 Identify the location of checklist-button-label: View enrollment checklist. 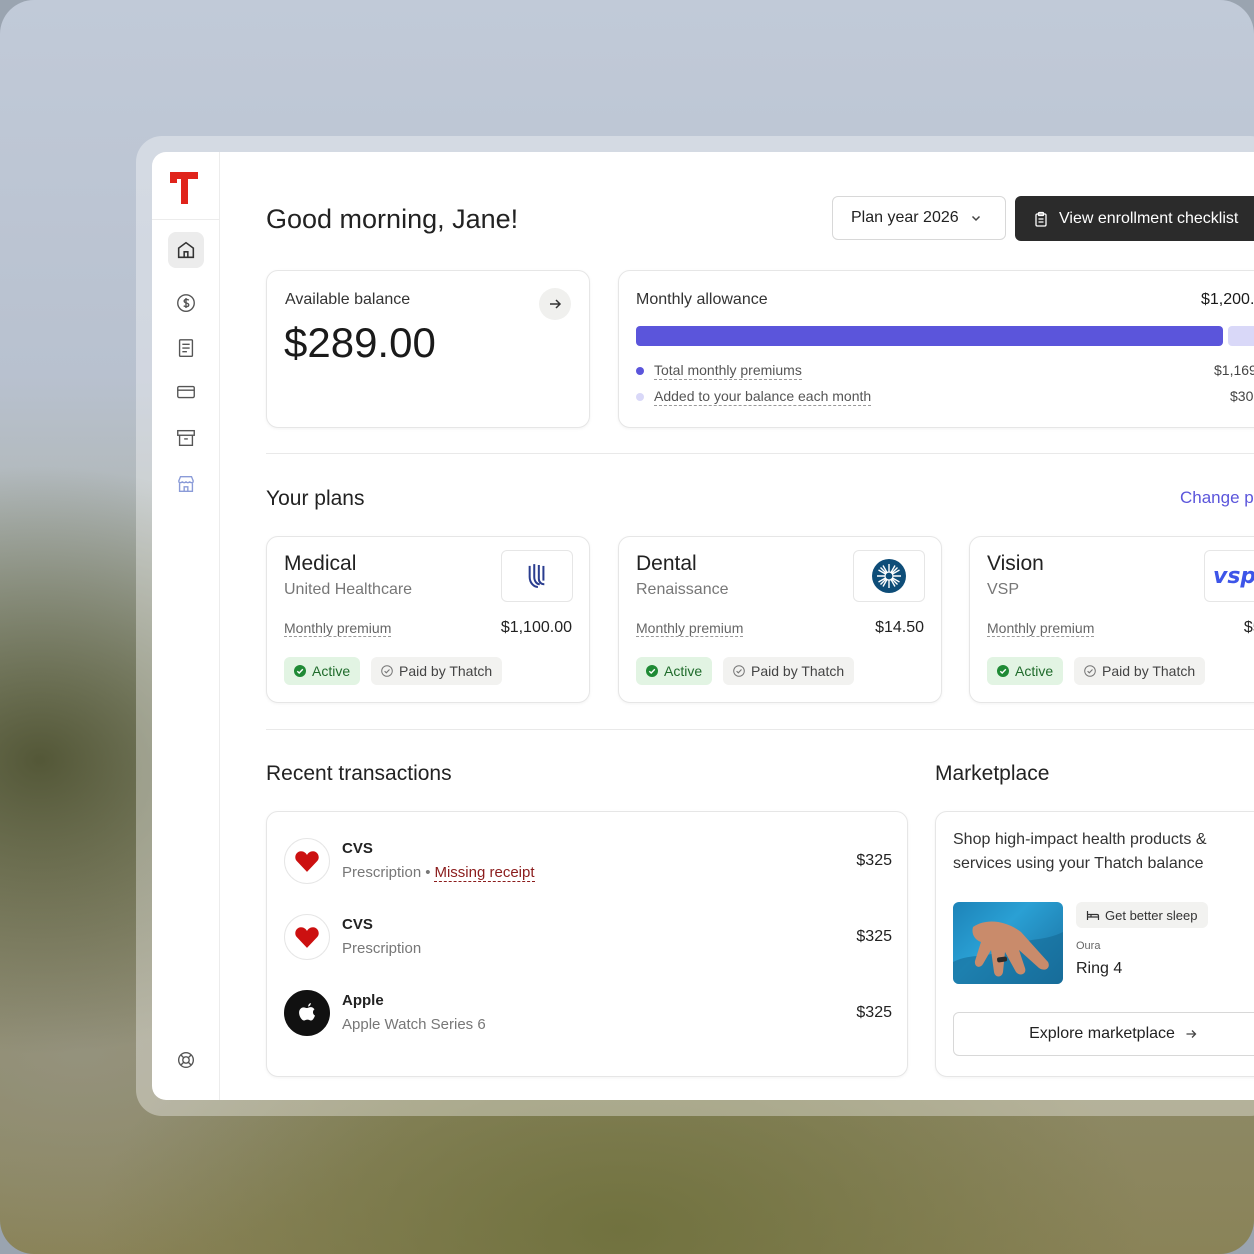
(1149, 218).